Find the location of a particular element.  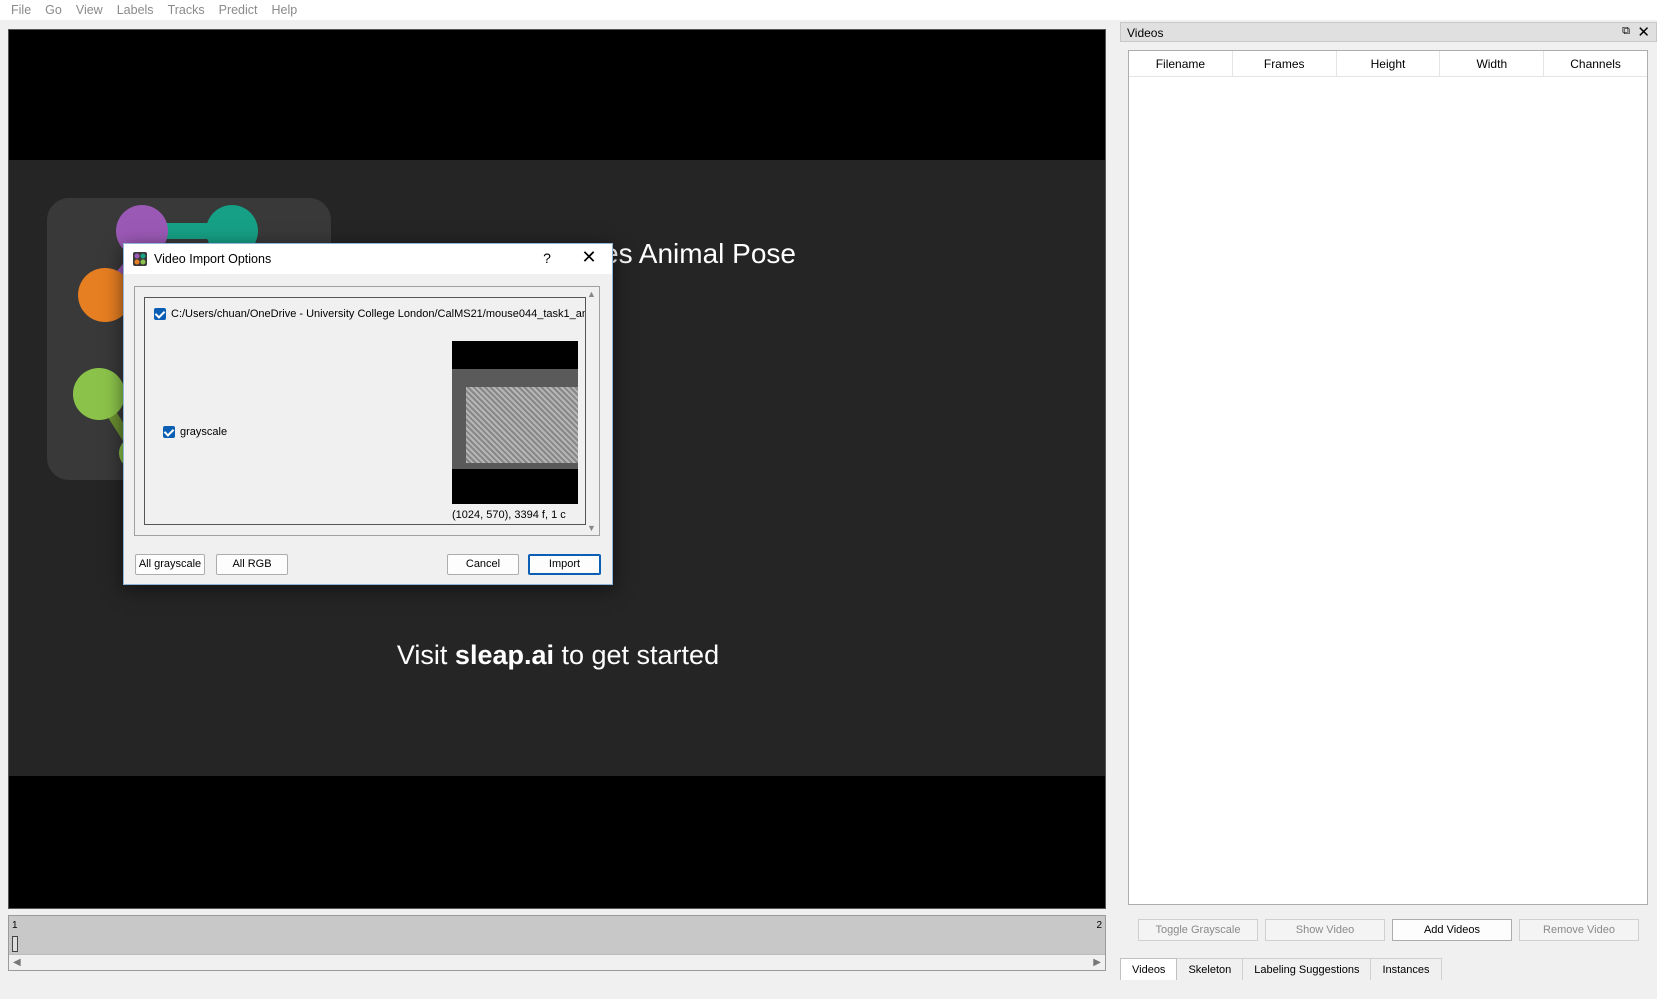

tab-labeling-suggestions: Labeling Suggestions is located at coordinates (1307, 969).